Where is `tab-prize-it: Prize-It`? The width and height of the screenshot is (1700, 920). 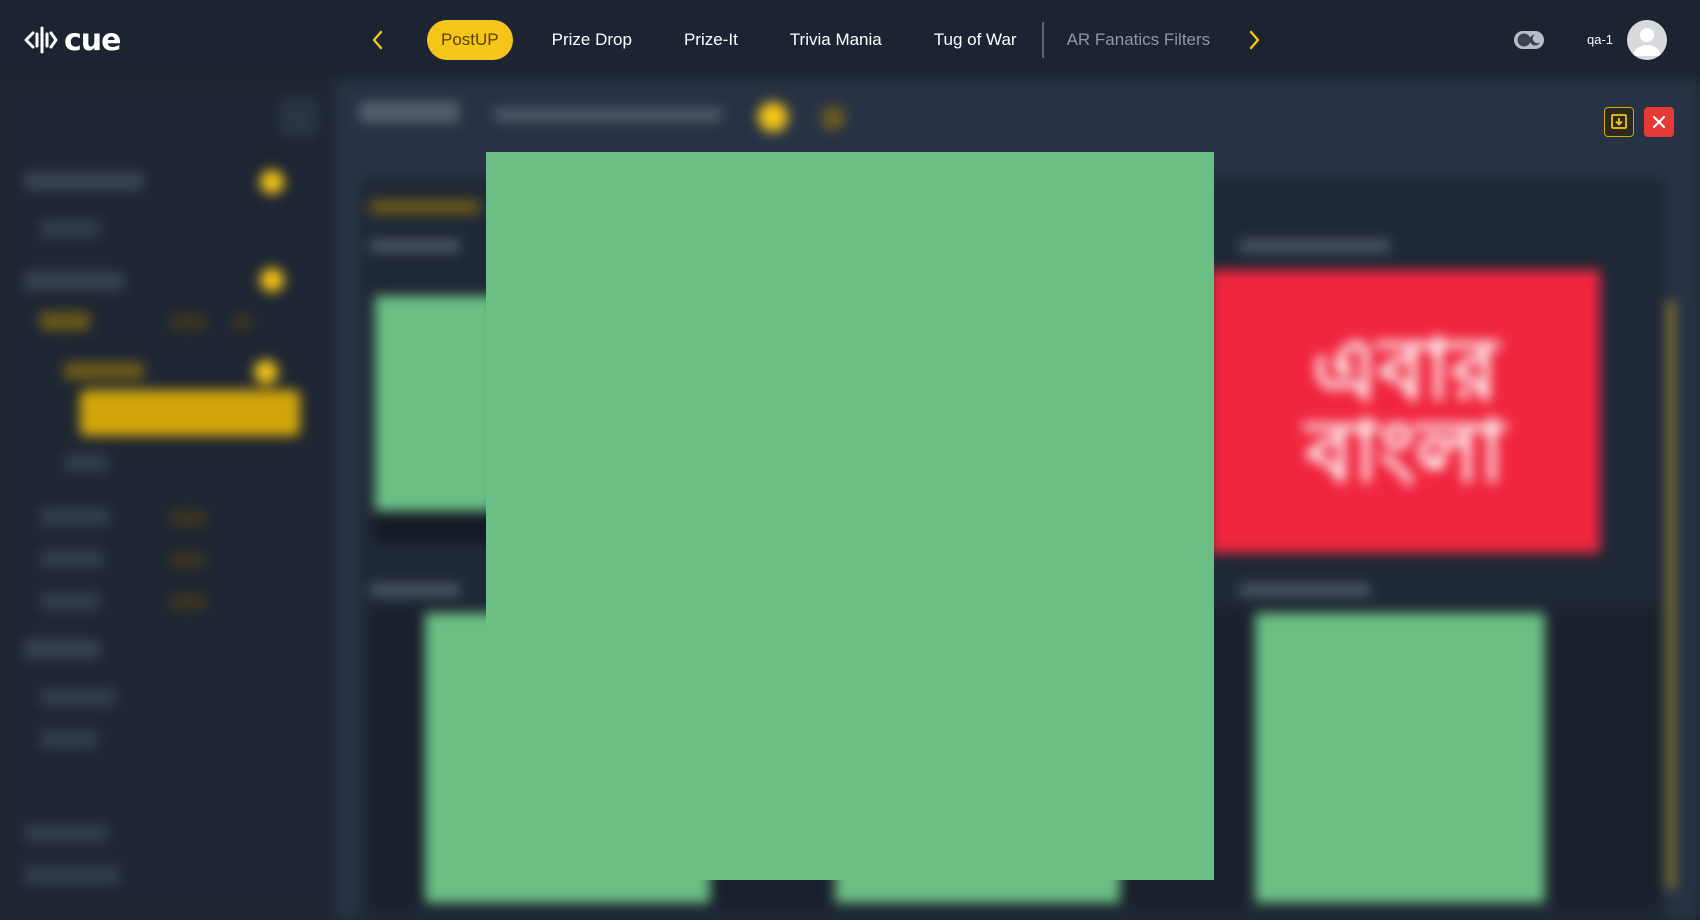 tab-prize-it: Prize-It is located at coordinates (711, 40).